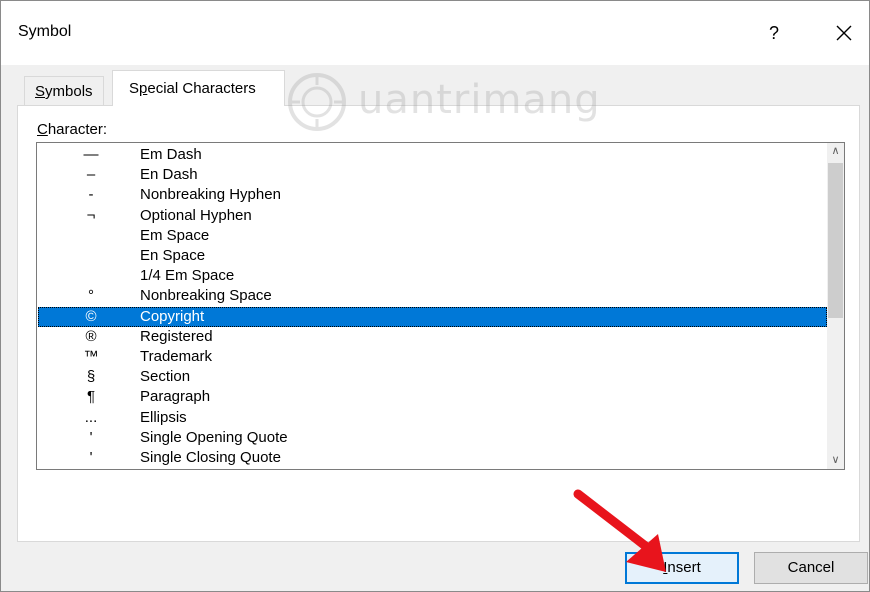  Describe the element at coordinates (172, 316) in the screenshot. I see `character-name: Copyright` at that location.